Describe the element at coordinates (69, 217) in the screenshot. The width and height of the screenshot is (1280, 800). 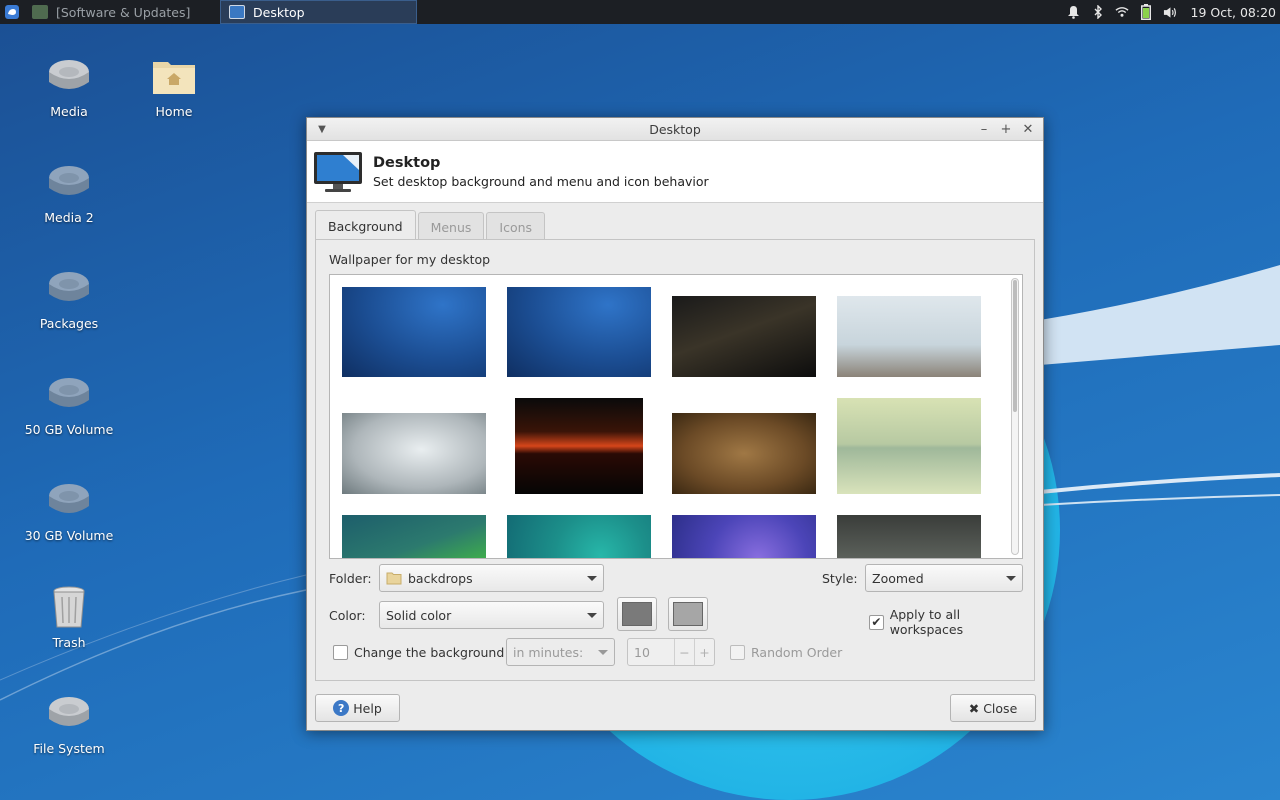
I see `desktop-icon-label: Media 2` at that location.